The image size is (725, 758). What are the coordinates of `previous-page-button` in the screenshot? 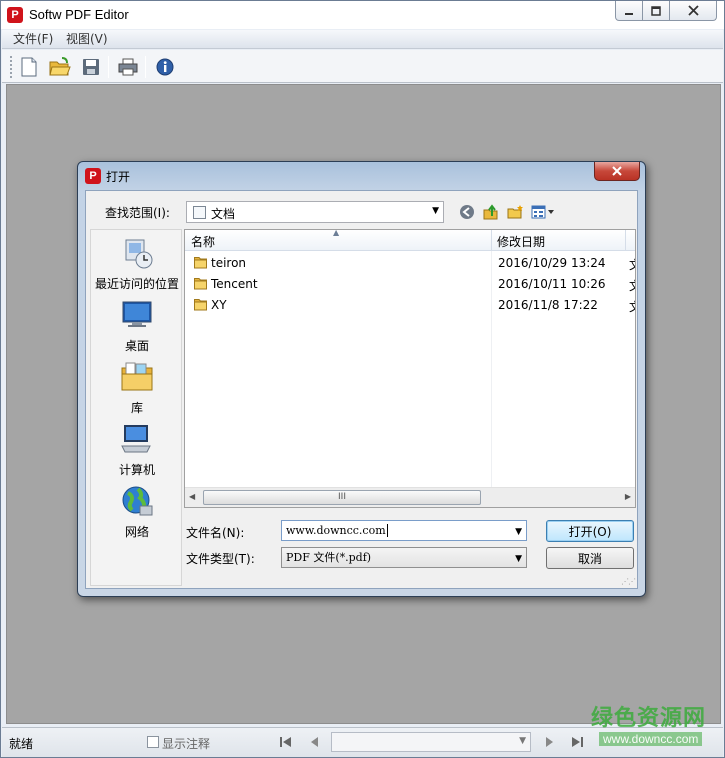 It's located at (314, 742).